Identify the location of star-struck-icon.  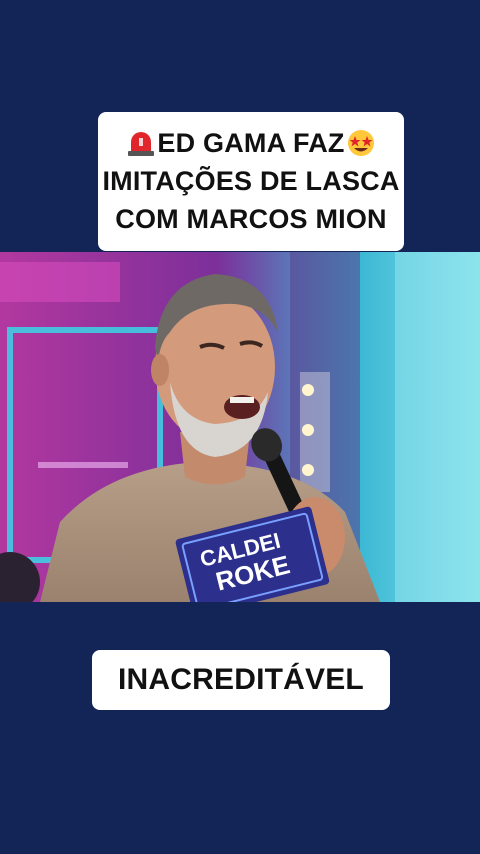
(360, 143).